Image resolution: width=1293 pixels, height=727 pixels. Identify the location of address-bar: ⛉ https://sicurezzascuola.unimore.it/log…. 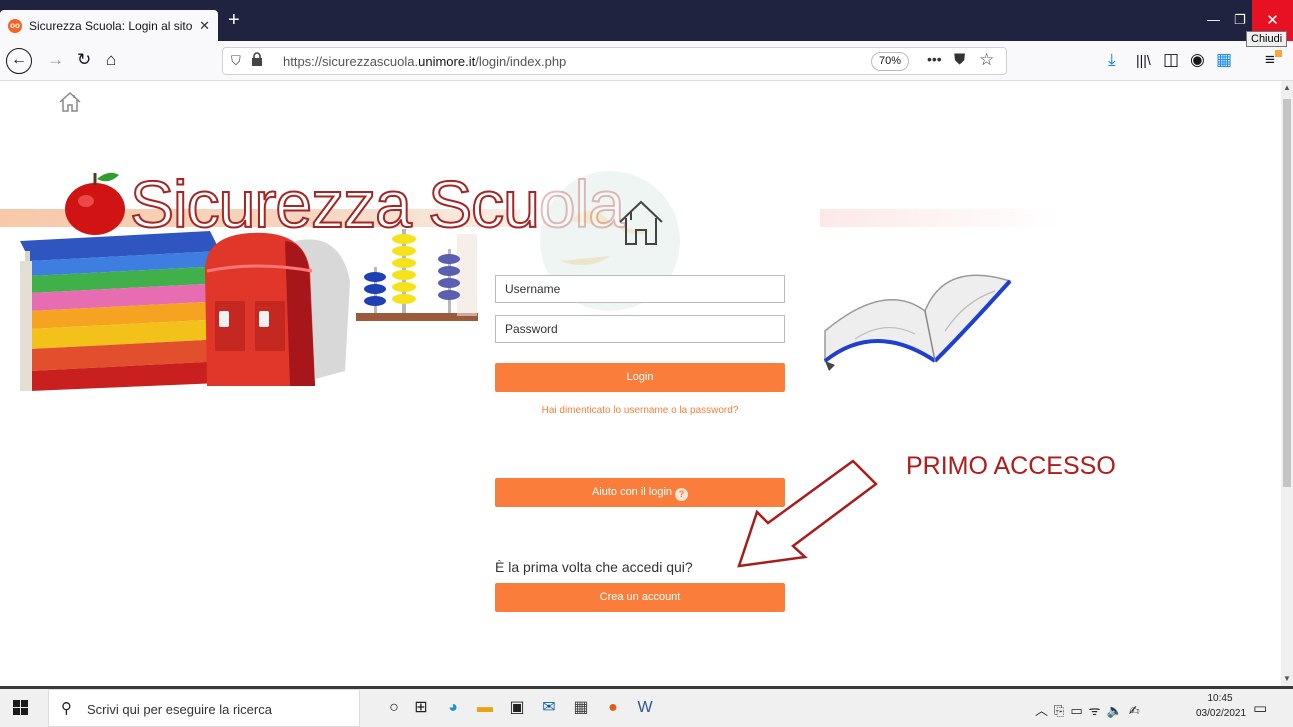
(614, 61).